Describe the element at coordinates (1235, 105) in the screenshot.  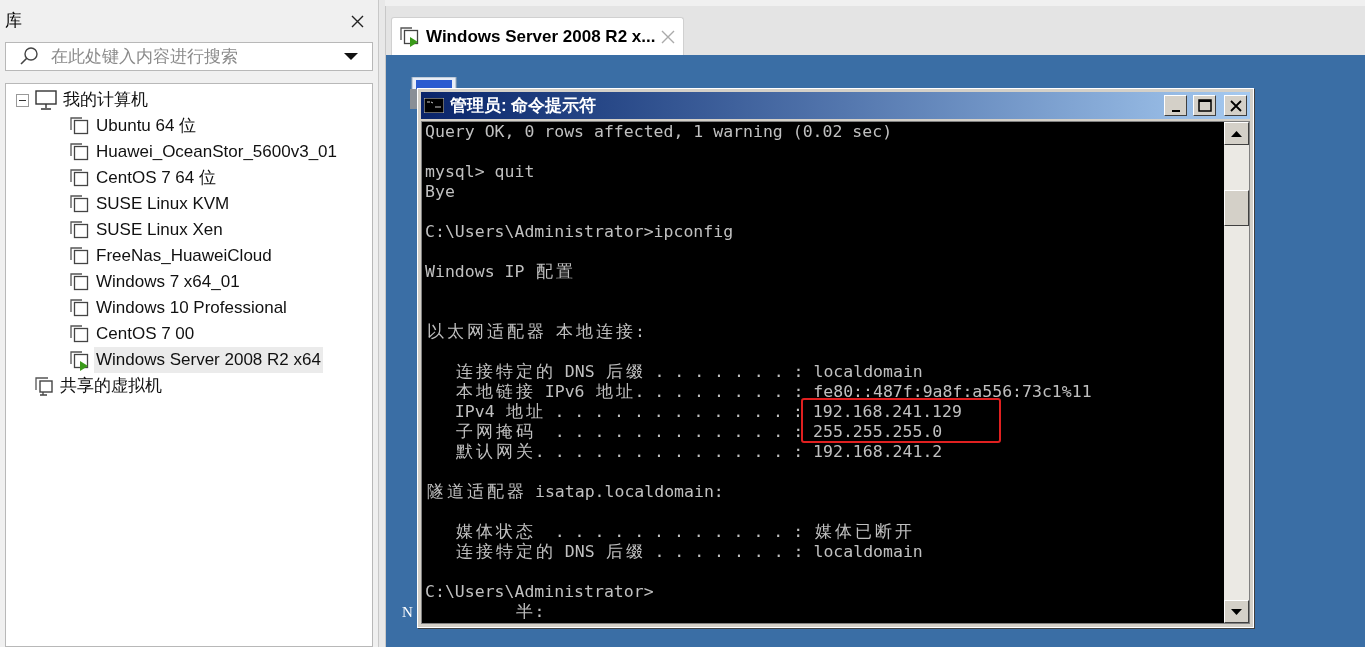
I see `close-button` at that location.